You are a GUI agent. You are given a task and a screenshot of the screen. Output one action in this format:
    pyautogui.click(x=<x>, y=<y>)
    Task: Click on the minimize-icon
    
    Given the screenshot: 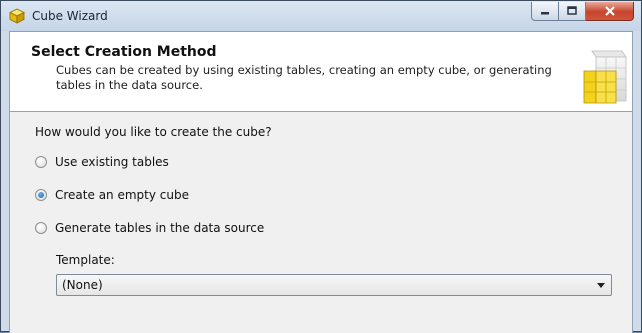 What is the action you would take?
    pyautogui.click(x=545, y=13)
    